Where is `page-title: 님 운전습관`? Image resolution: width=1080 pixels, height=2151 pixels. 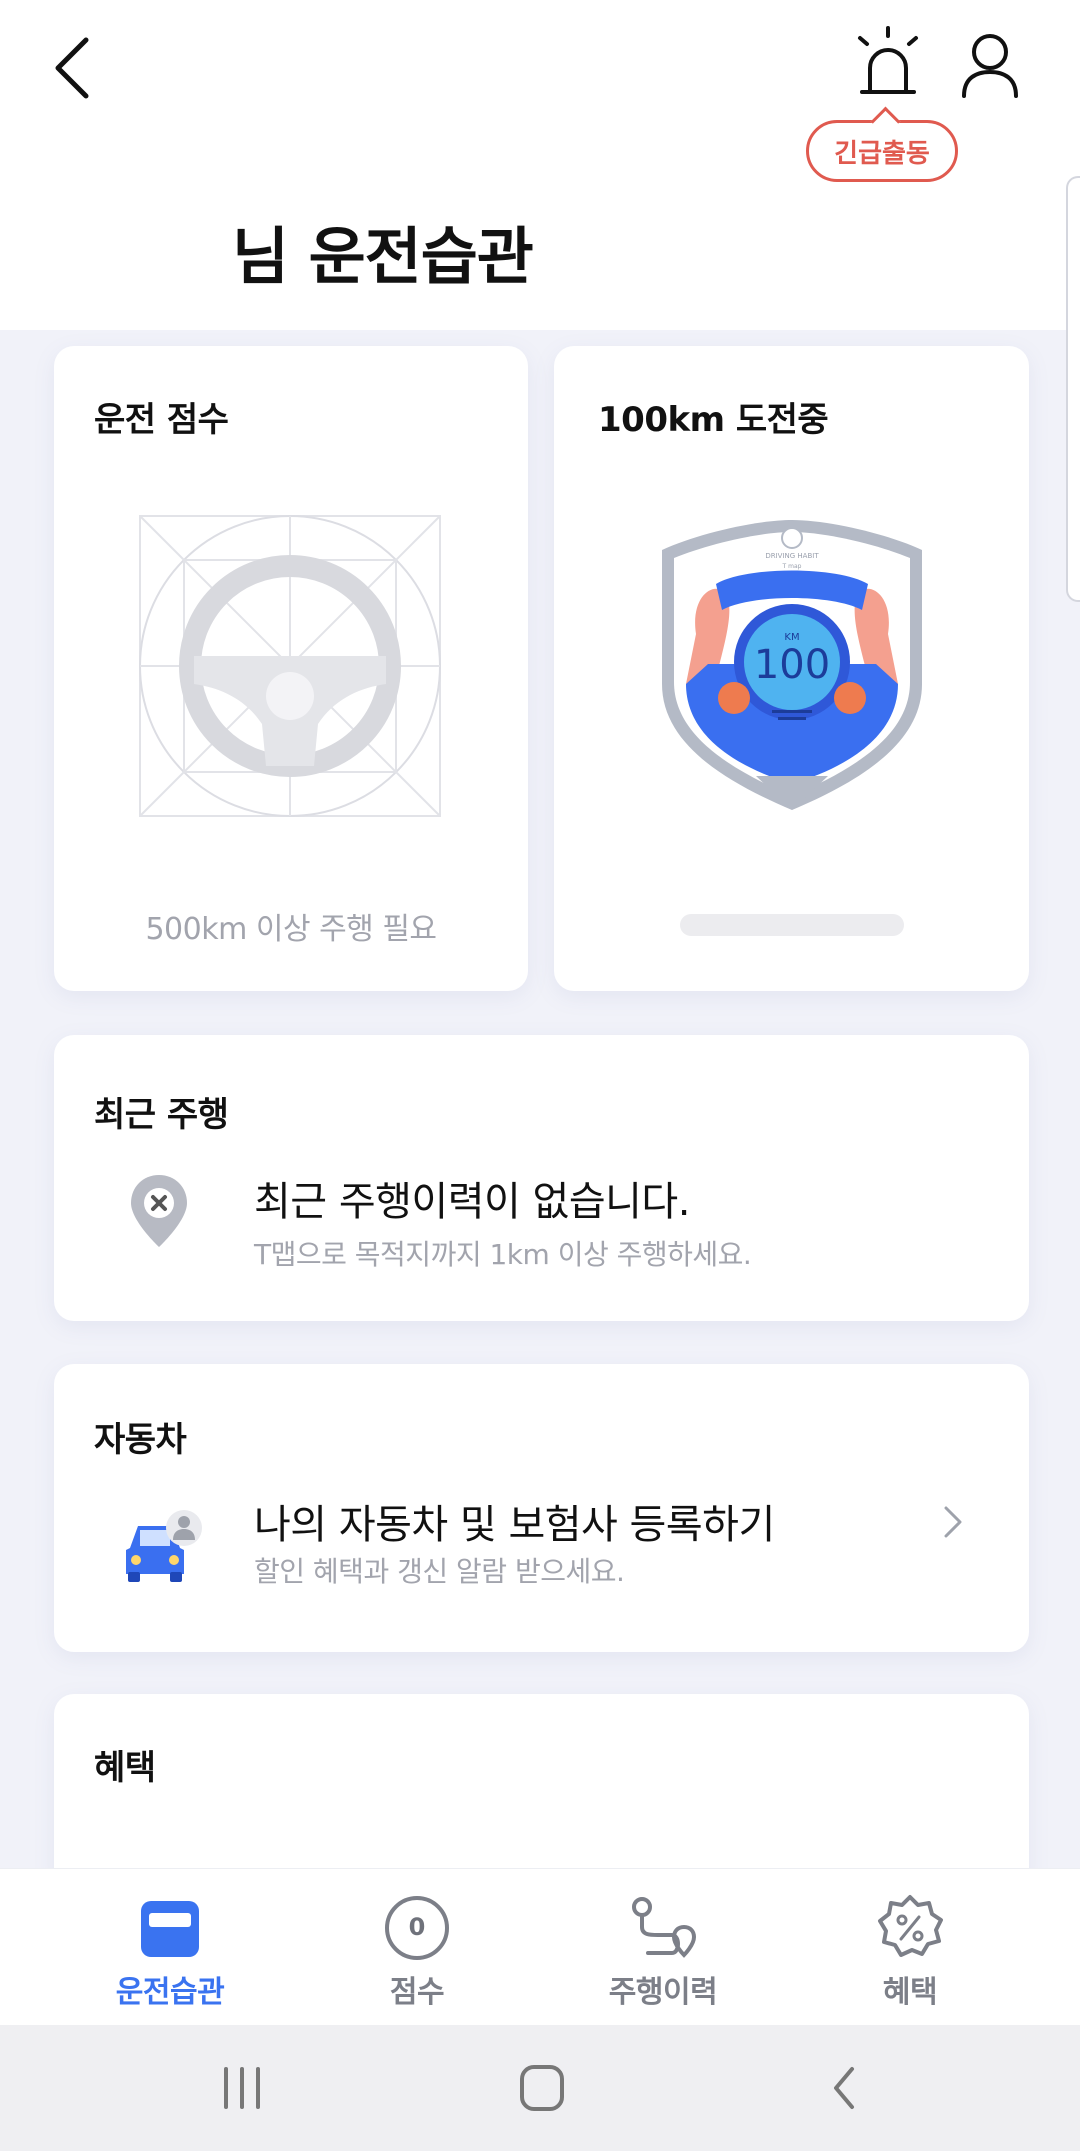 page-title: 님 운전습관 is located at coordinates (383, 256).